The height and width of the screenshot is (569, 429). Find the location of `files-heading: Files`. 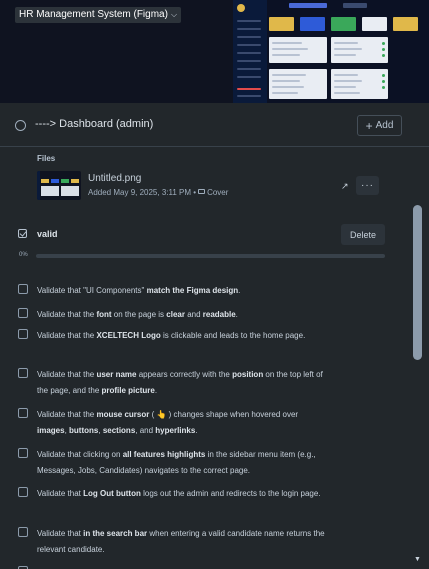

files-heading: Files is located at coordinates (46, 158).